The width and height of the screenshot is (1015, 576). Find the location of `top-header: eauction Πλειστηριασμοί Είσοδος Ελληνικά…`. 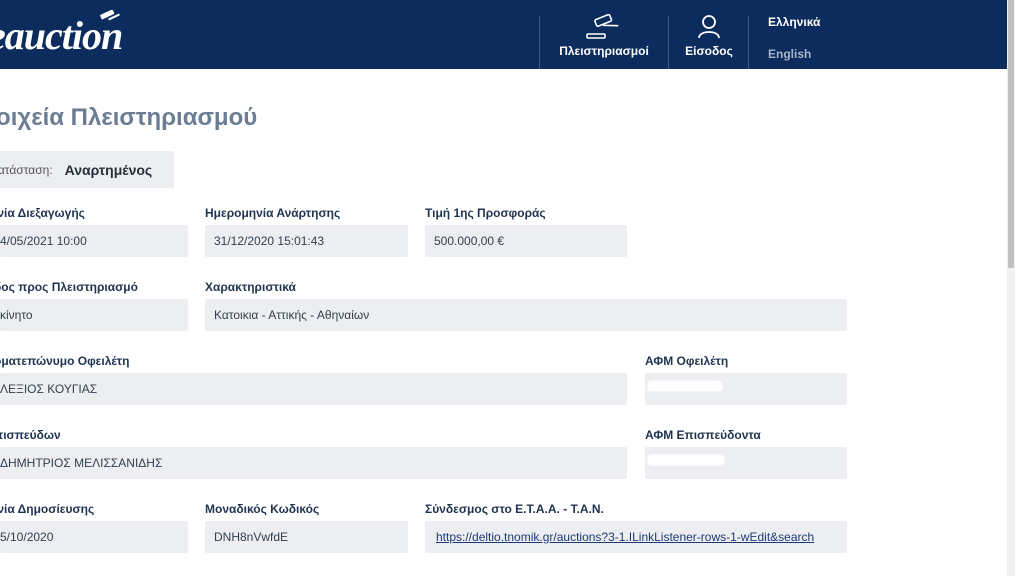

top-header: eauction Πλειστηριασμοί Είσοδος Ελληνικά… is located at coordinates (503, 34).